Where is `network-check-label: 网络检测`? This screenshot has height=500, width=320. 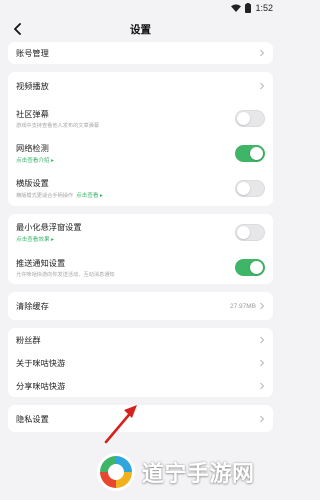
network-check-label: 网络检测 is located at coordinates (32, 148).